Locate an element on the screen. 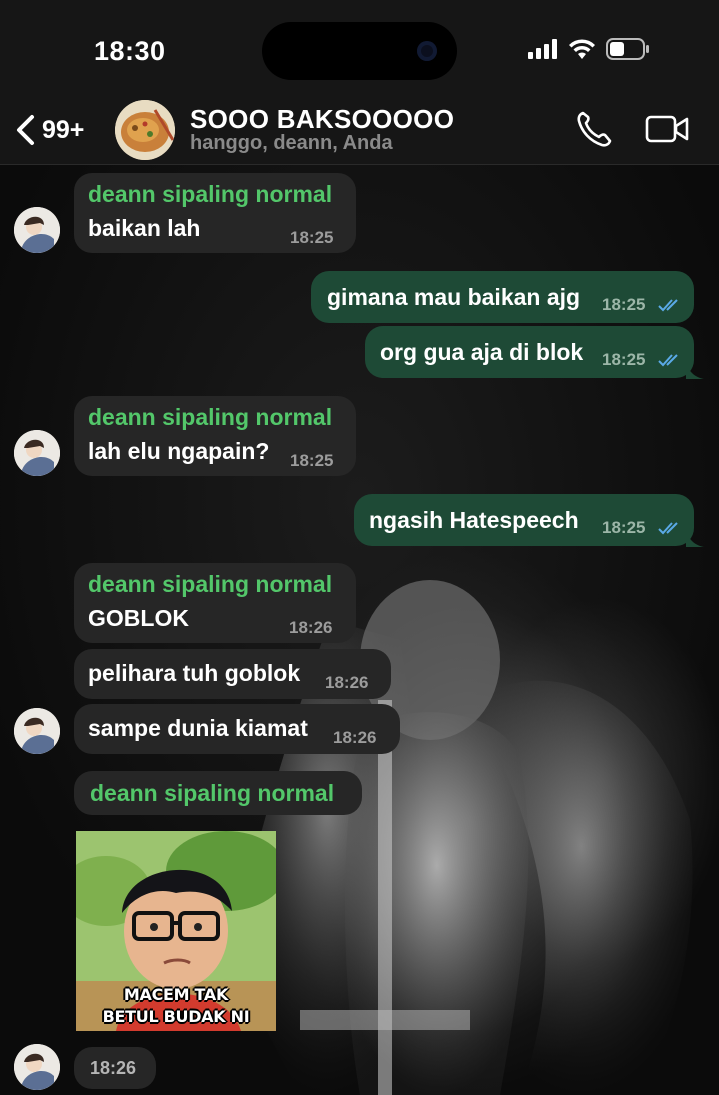  sticker-caption-top: MACEM TAK is located at coordinates (176, 994).